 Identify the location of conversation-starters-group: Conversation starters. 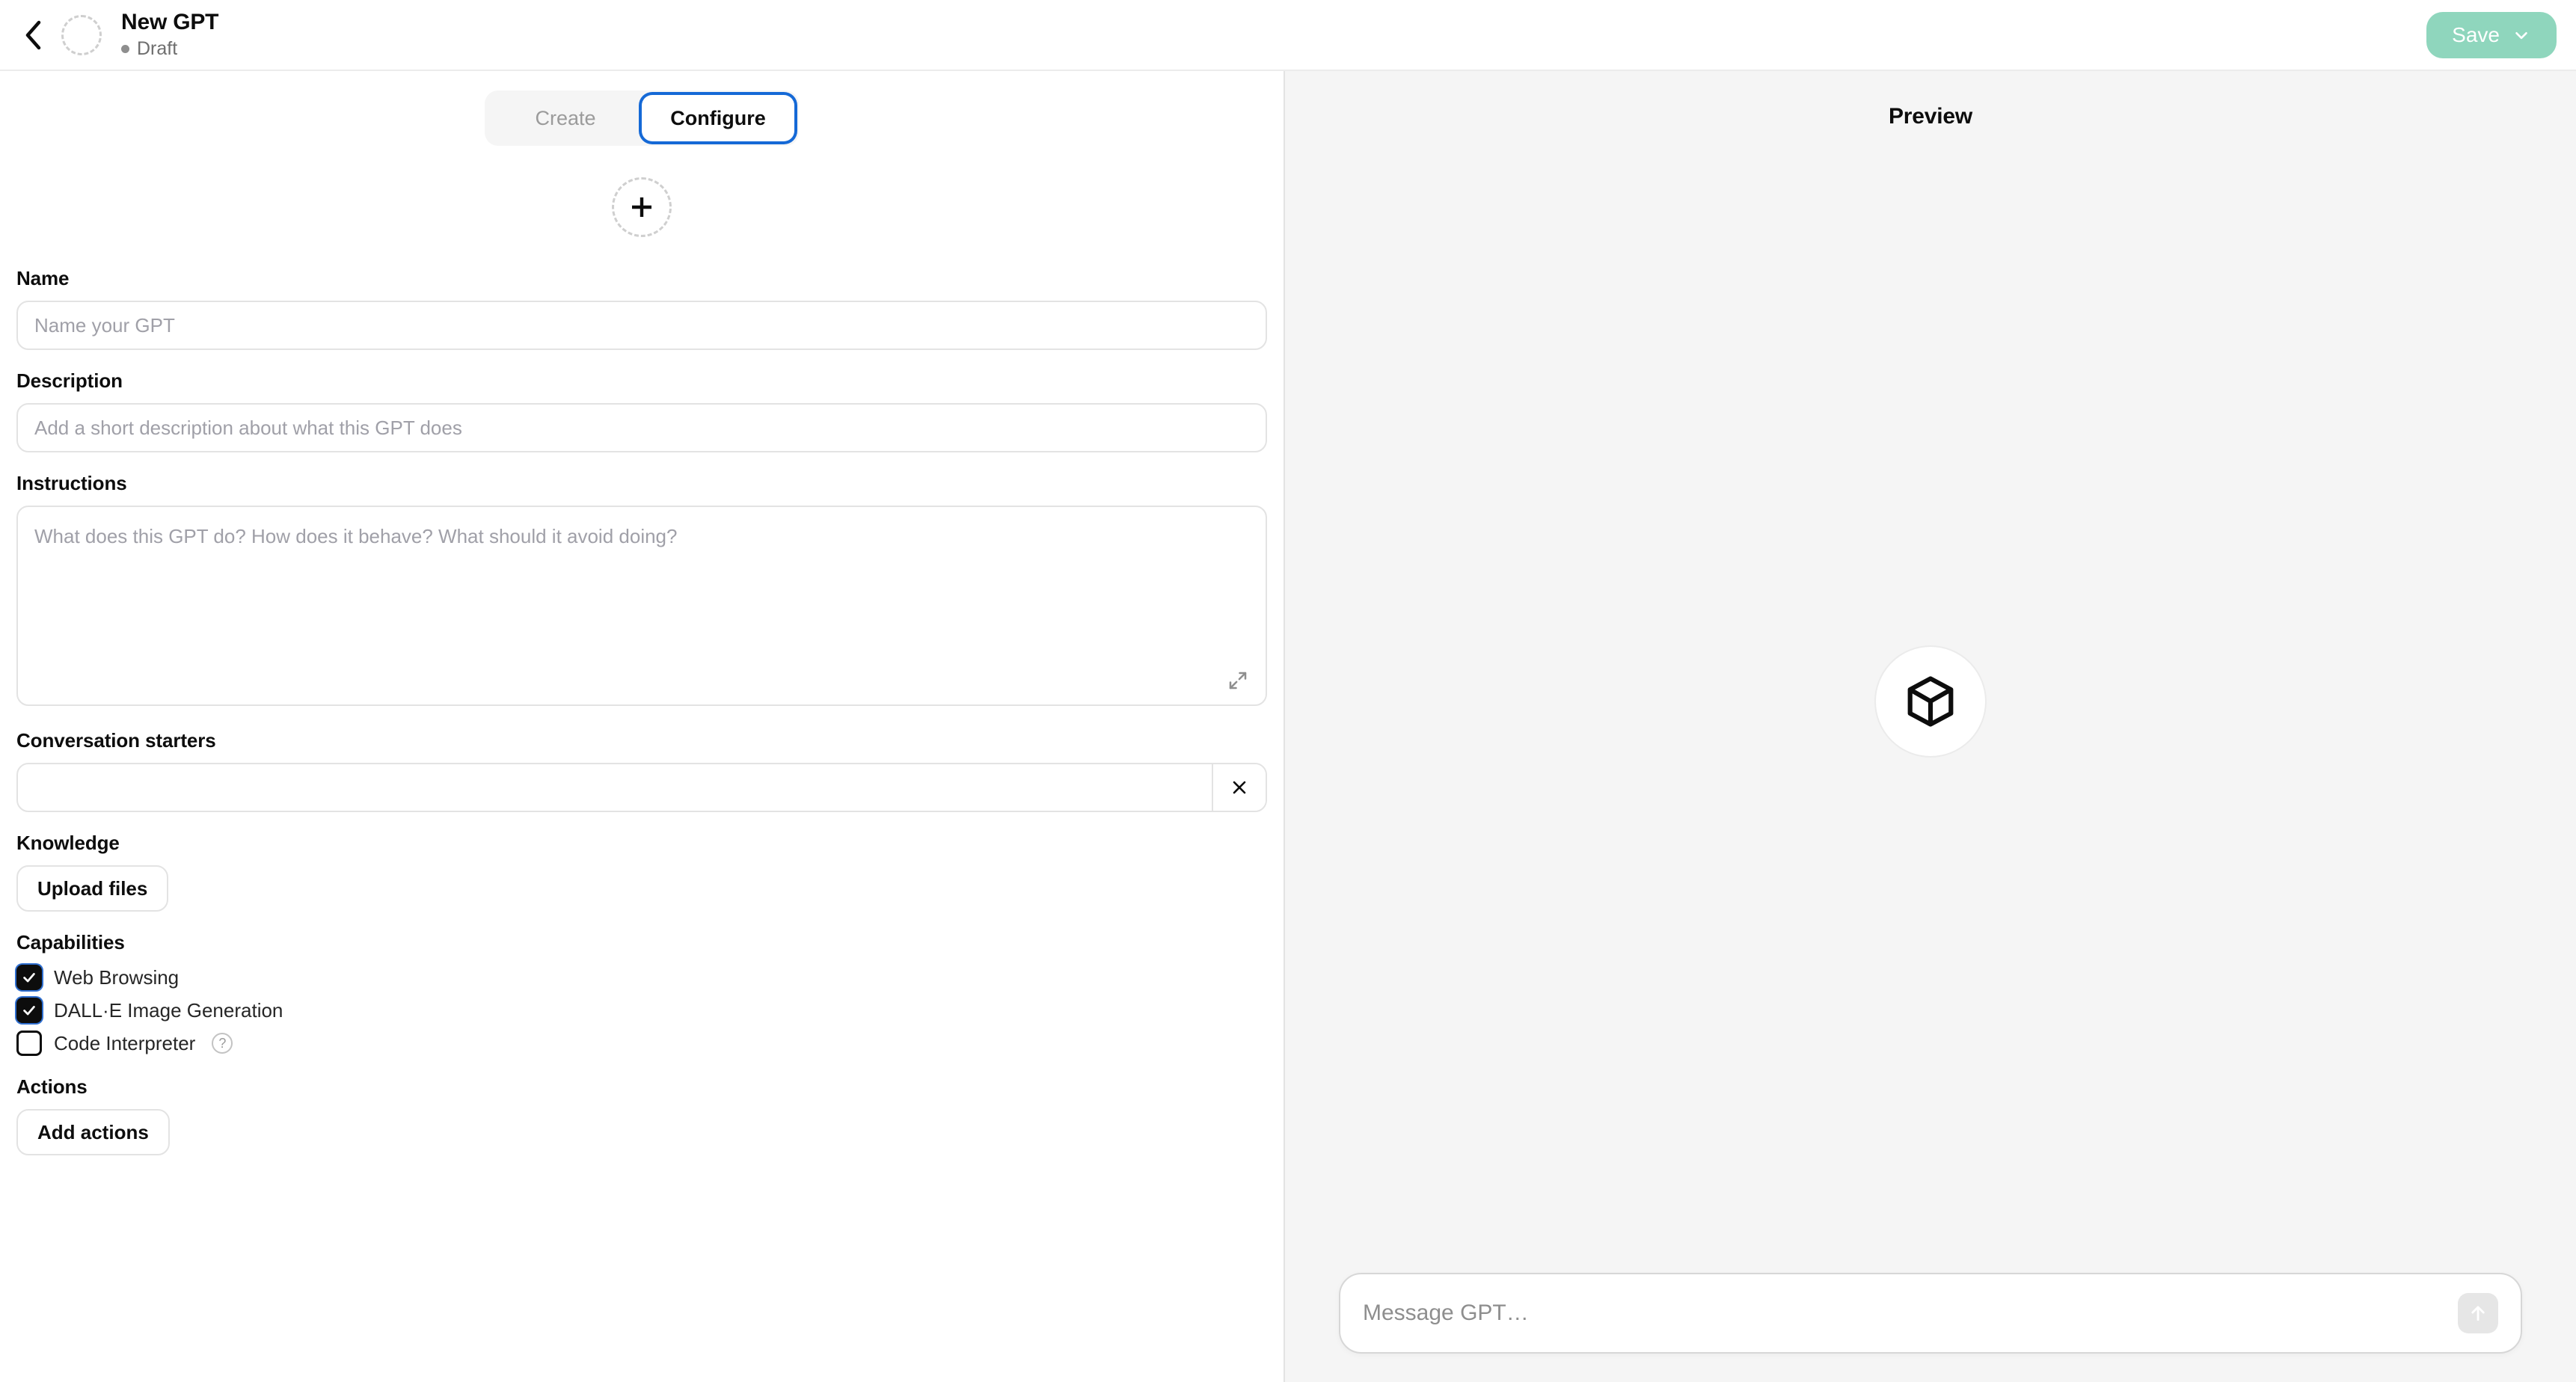
(641, 770).